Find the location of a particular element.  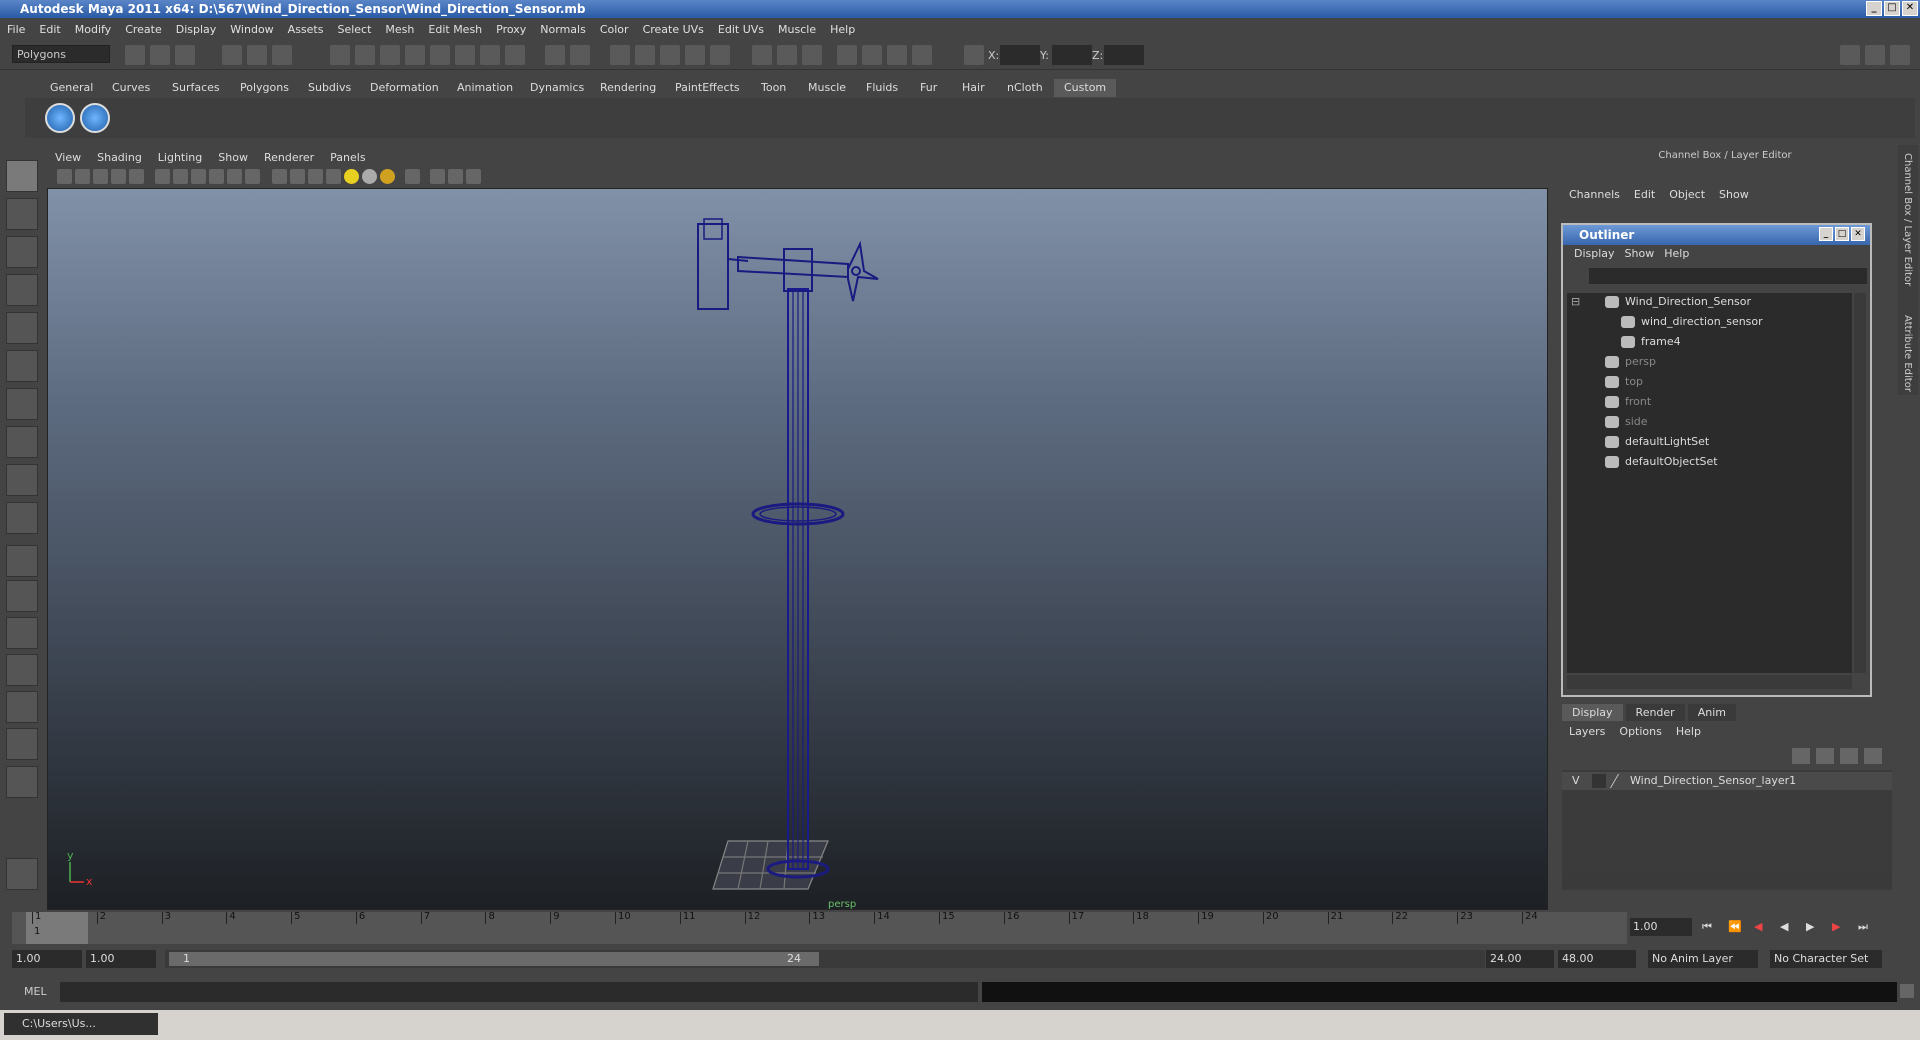

field-chart-icon is located at coordinates (216, 176).